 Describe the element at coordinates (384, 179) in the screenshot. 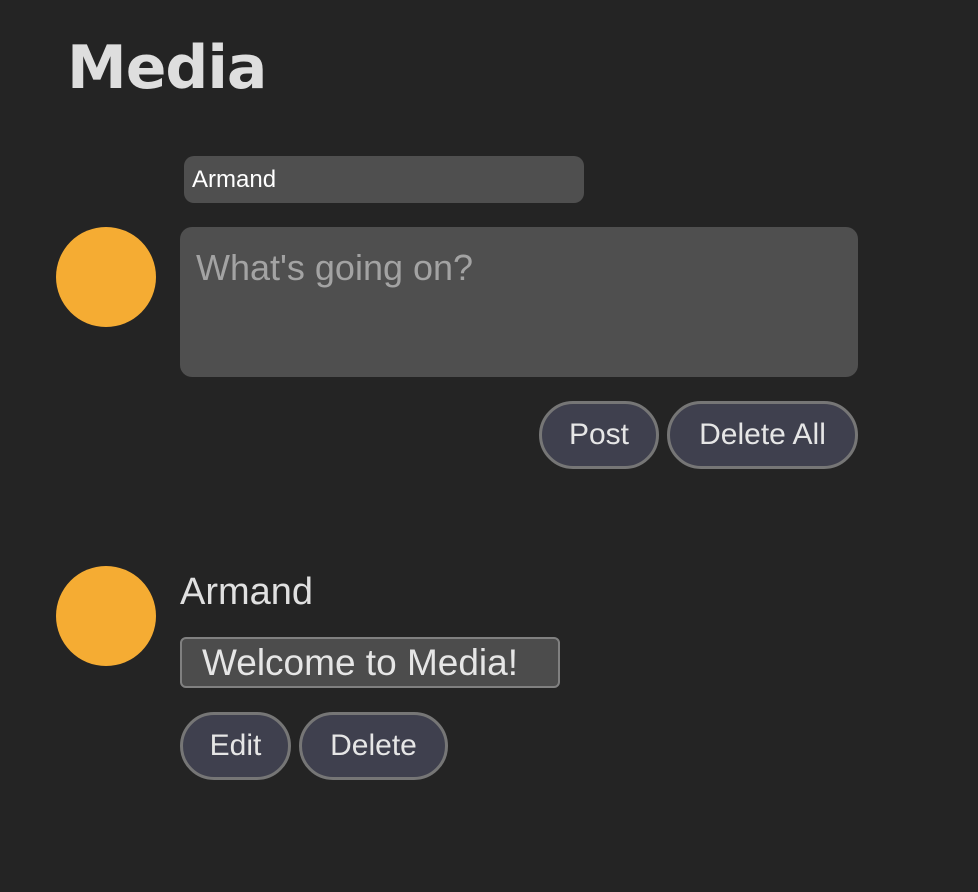

I see `name-input` at that location.